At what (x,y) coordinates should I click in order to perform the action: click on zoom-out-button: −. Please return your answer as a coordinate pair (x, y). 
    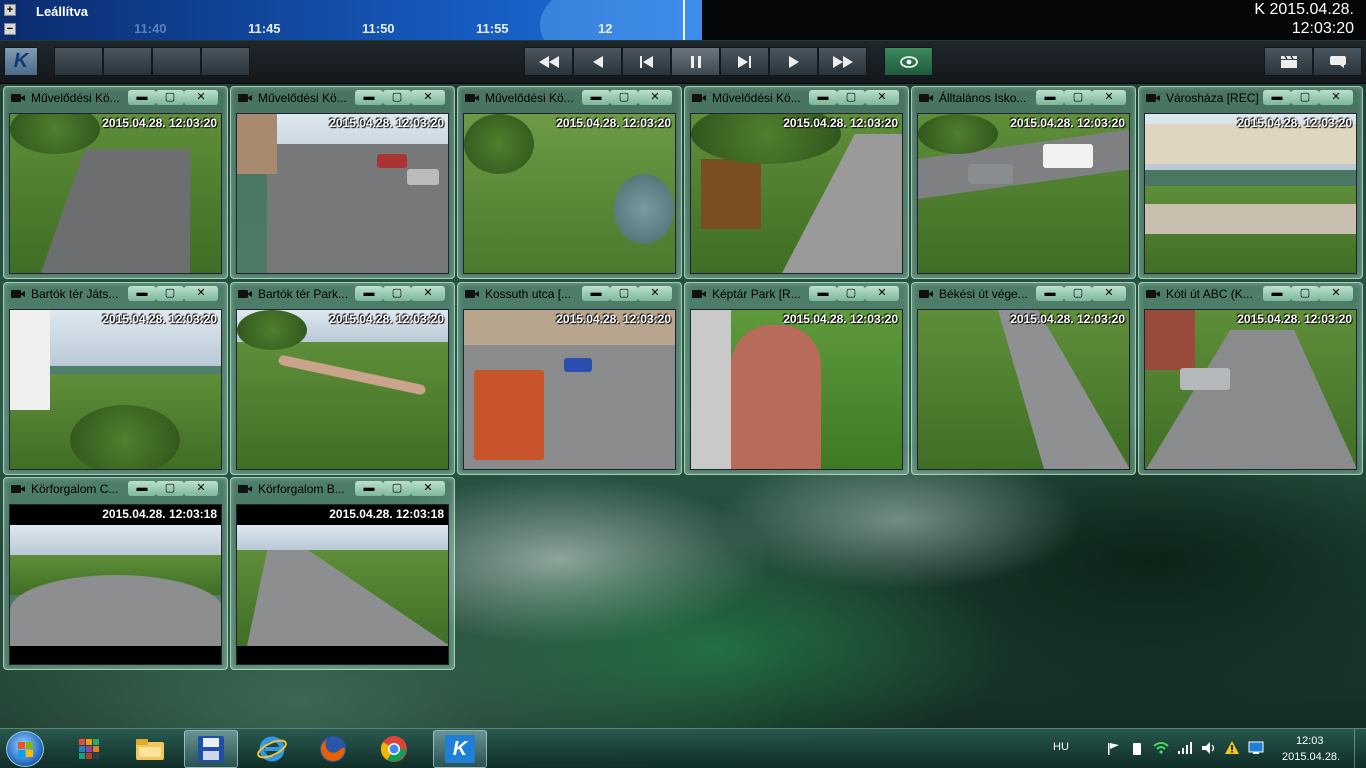
    Looking at the image, I should click on (10, 29).